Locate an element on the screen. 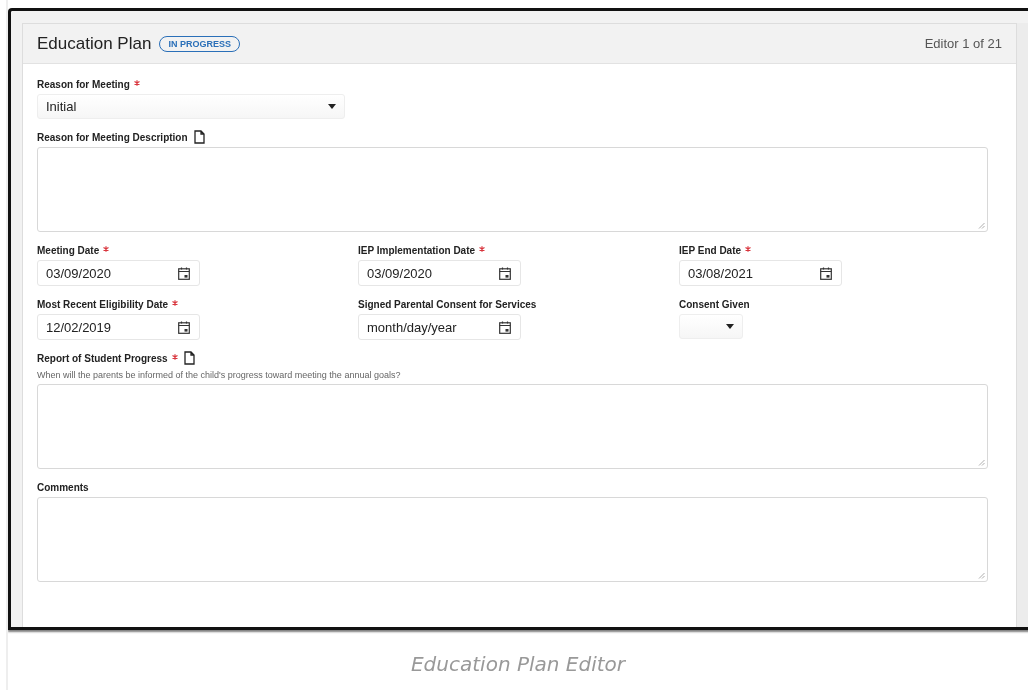 The height and width of the screenshot is (690, 1028). field-label: IEP End Date is located at coordinates (710, 250).